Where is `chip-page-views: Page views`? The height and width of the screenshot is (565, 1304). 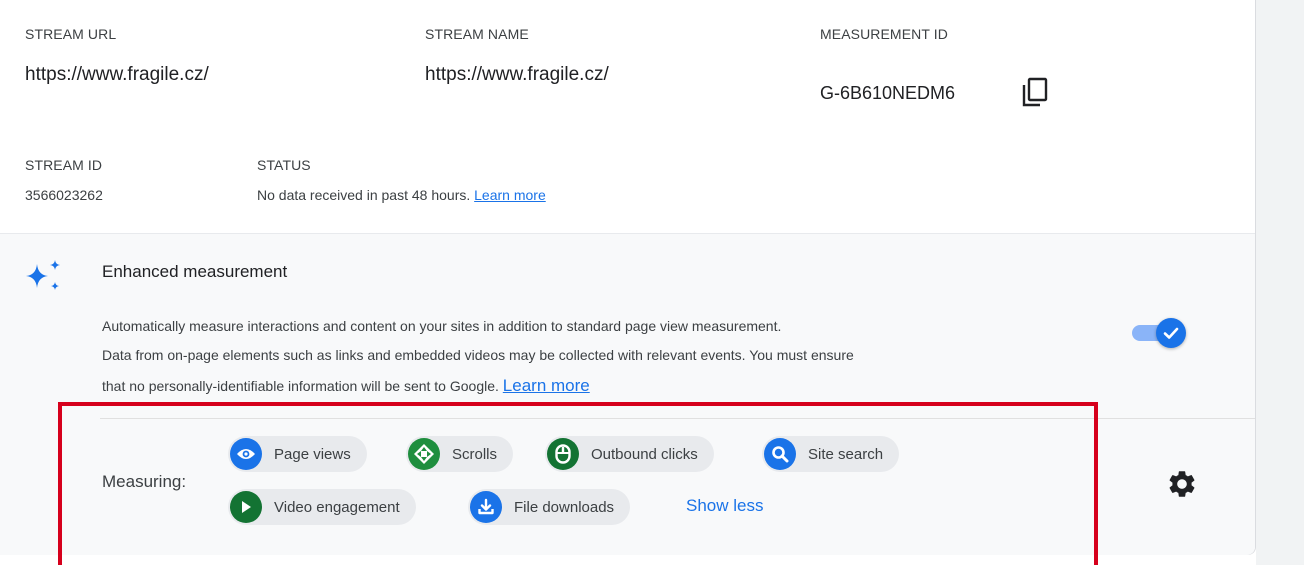
chip-page-views: Page views is located at coordinates (297, 454).